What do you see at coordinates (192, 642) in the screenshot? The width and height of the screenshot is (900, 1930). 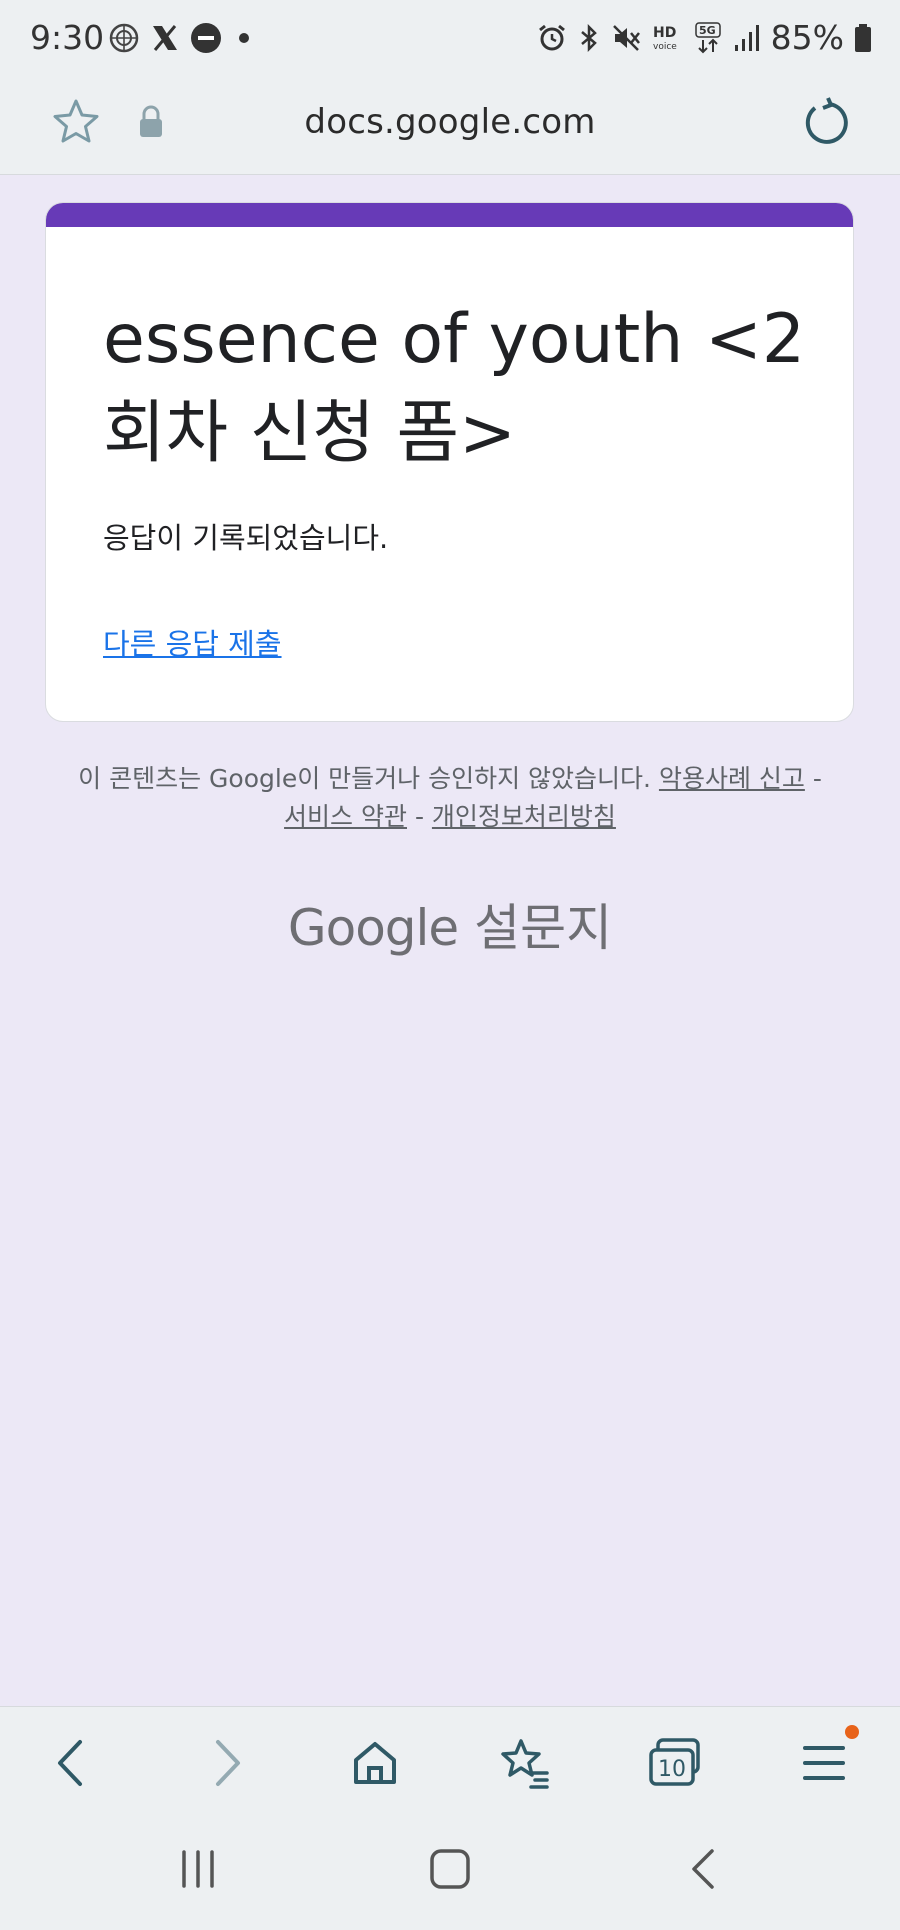 I see `submit-another-response-link: 다른 응답 제출` at bounding box center [192, 642].